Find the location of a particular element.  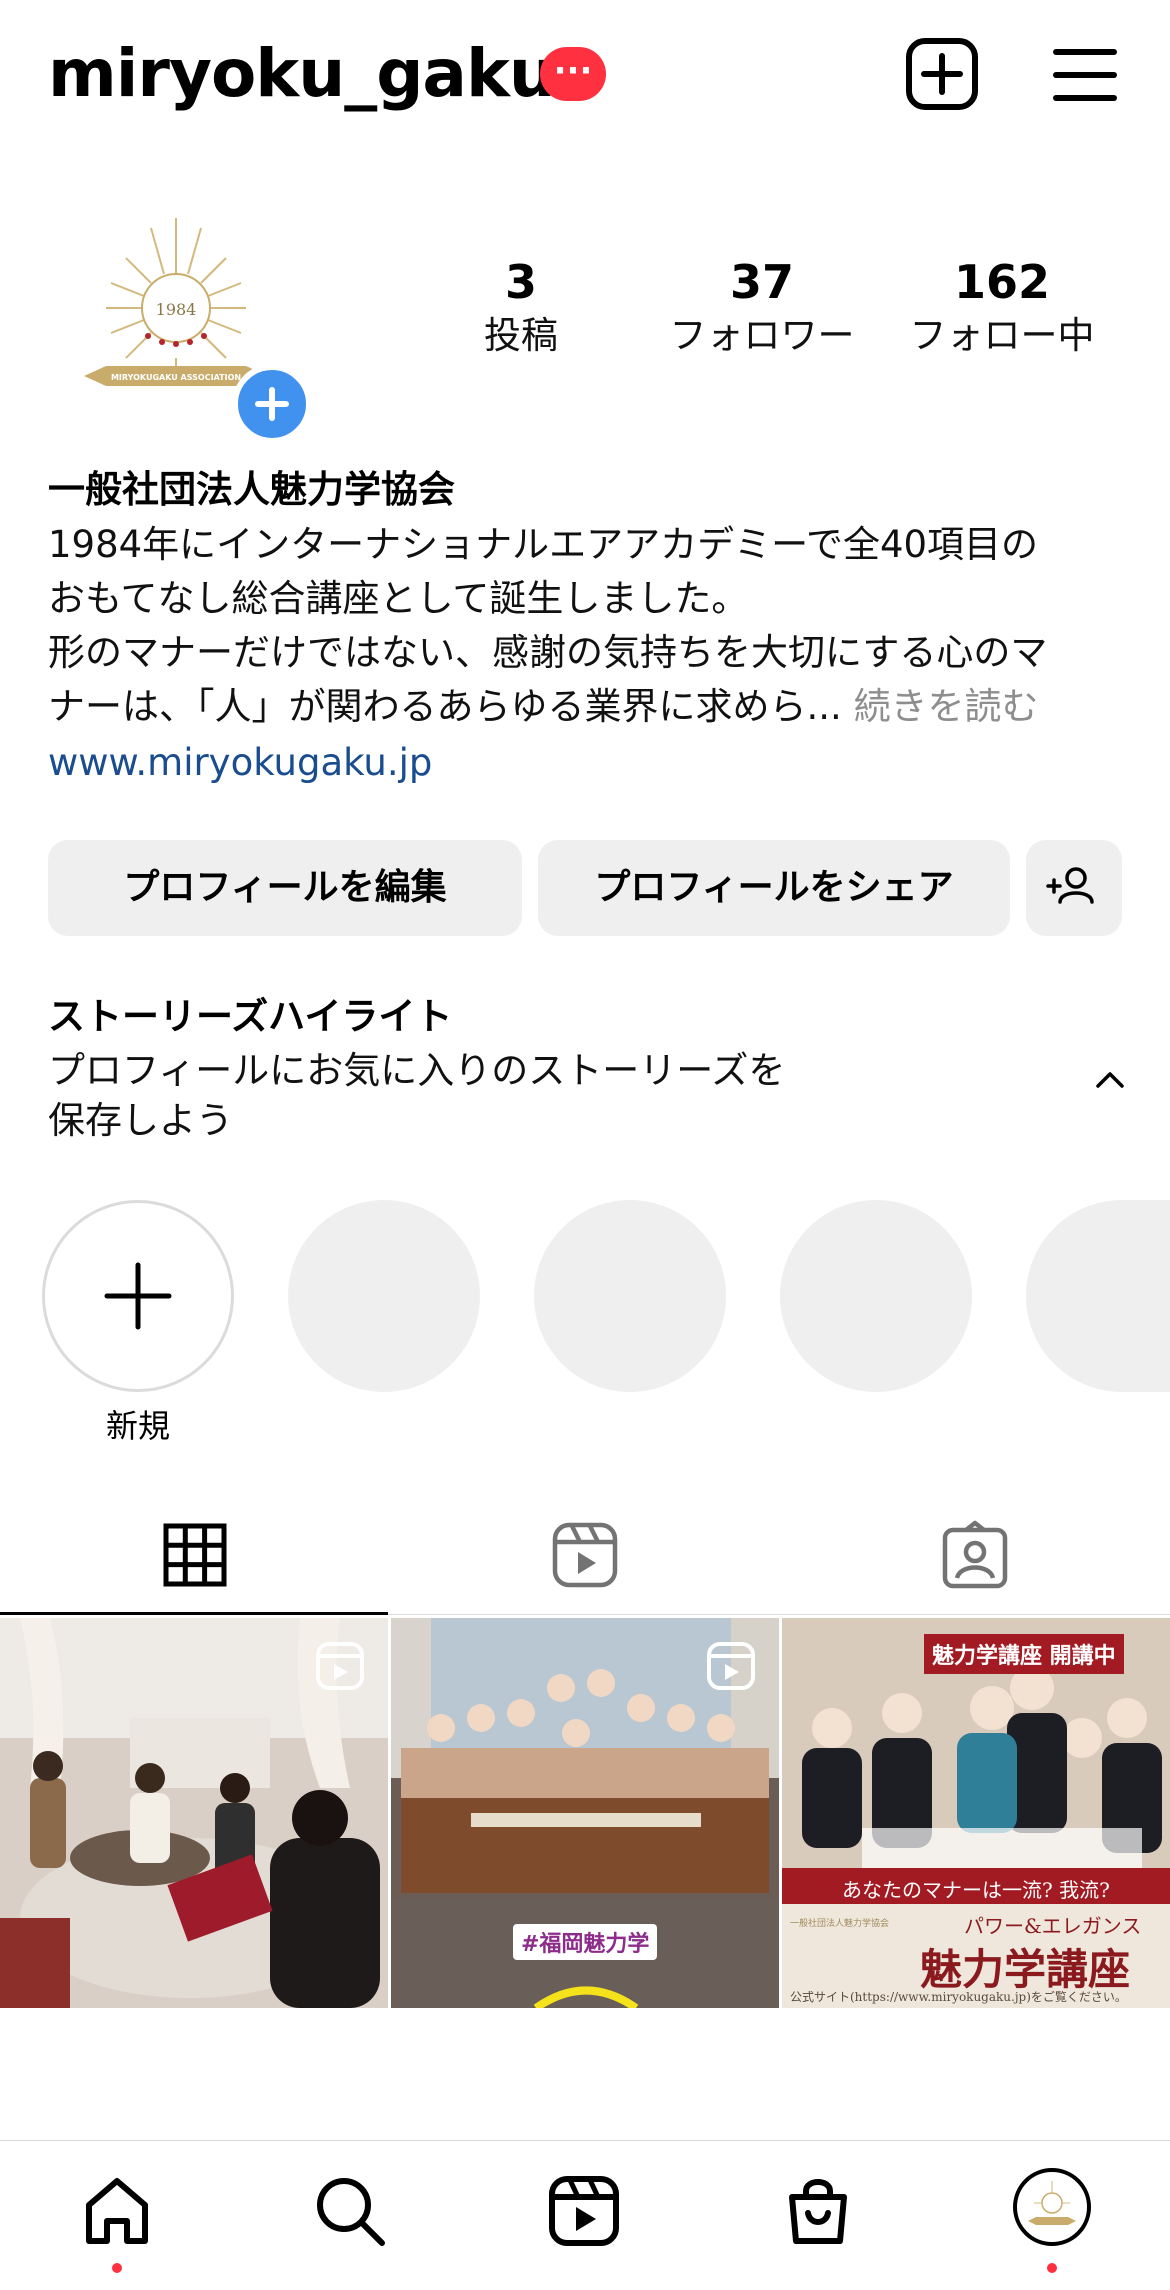

nav-profile is located at coordinates (1052, 2220).